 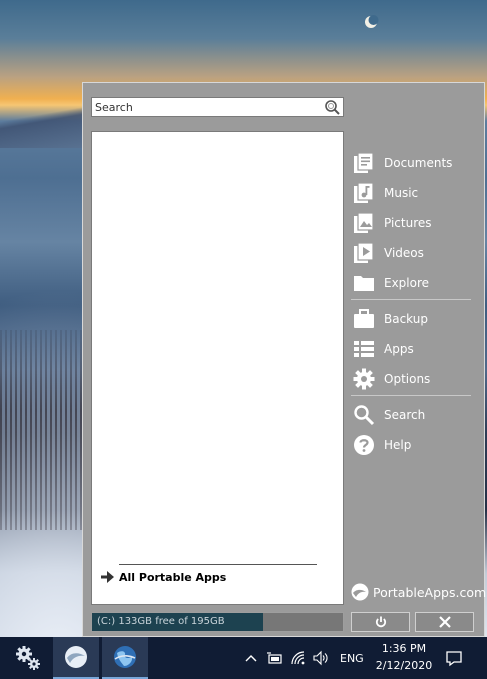 I want to click on volume-icon, so click(x=321, y=658).